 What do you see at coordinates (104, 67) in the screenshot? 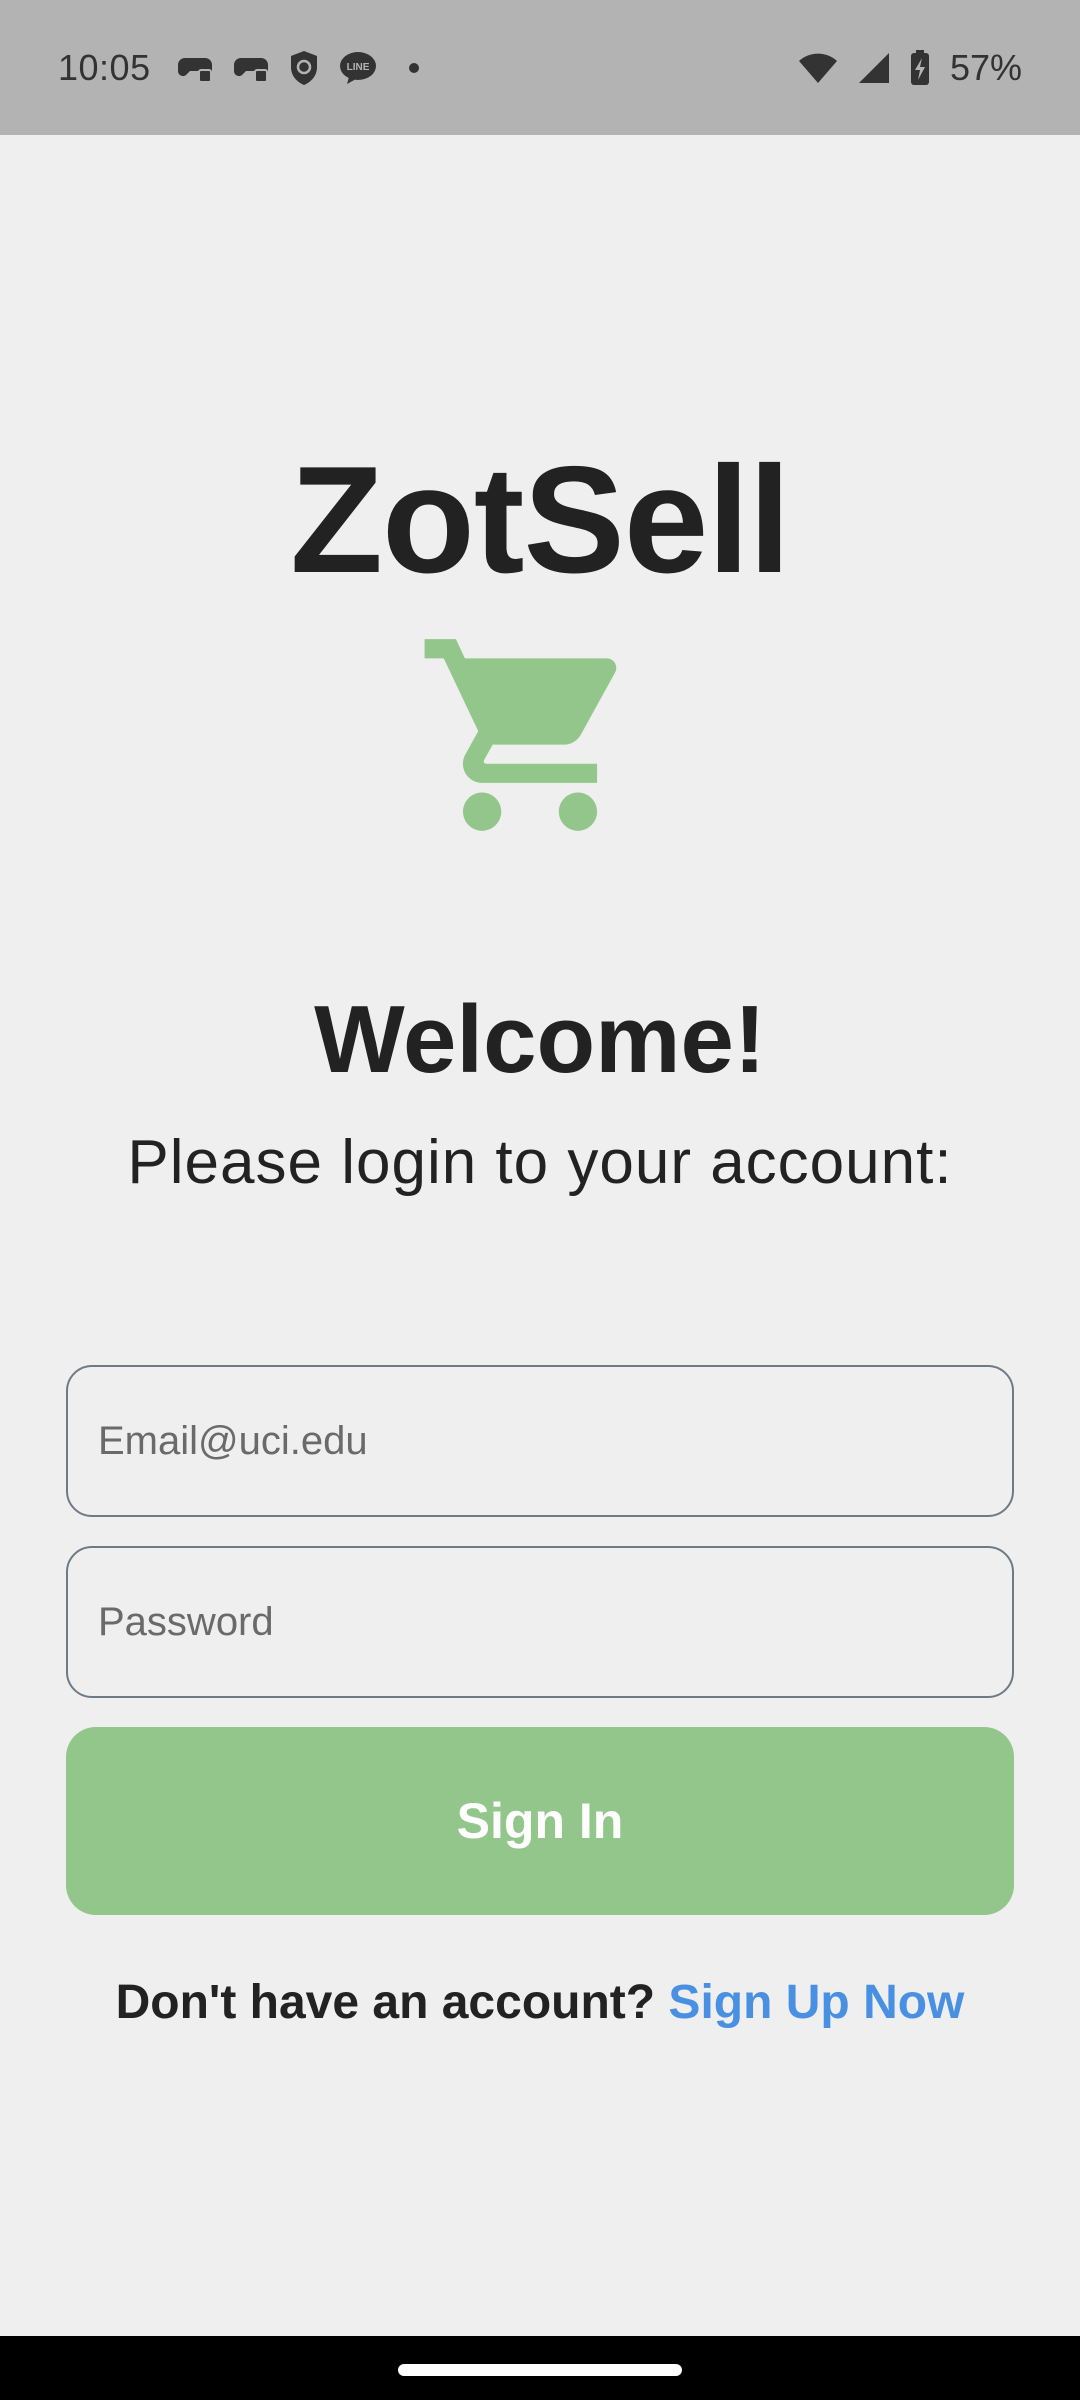
I see `status-time: 10:05` at bounding box center [104, 67].